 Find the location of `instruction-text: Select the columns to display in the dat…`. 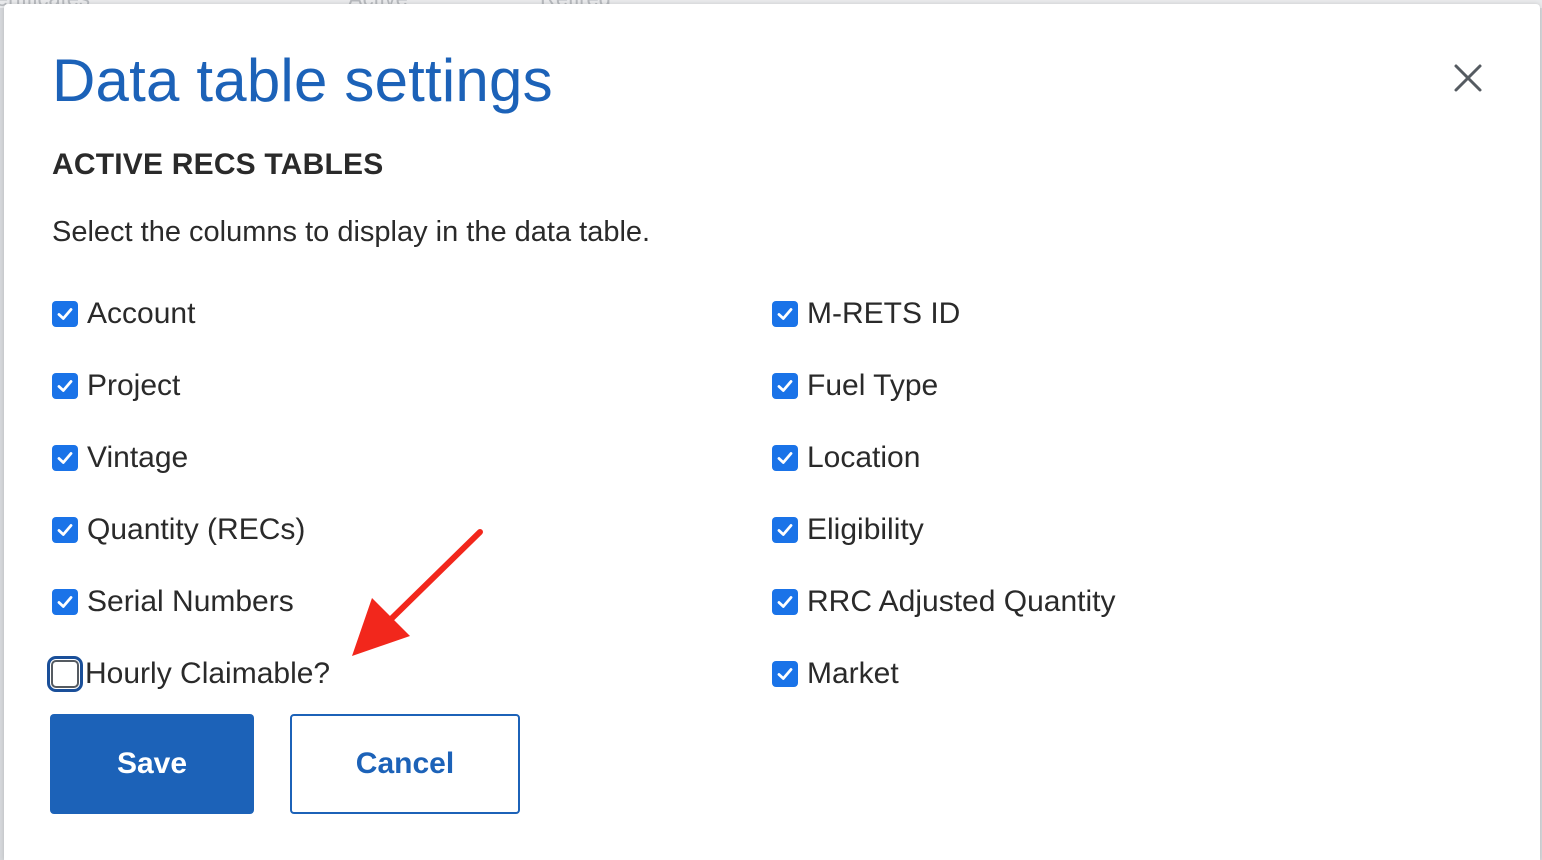

instruction-text: Select the columns to display in the dat… is located at coordinates (351, 232).